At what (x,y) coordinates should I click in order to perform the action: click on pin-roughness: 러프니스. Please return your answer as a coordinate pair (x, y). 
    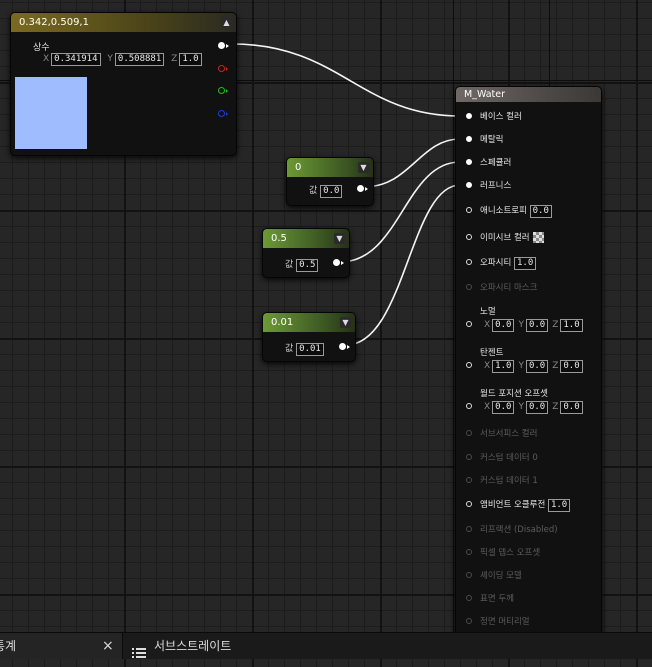
    Looking at the image, I should click on (488, 186).